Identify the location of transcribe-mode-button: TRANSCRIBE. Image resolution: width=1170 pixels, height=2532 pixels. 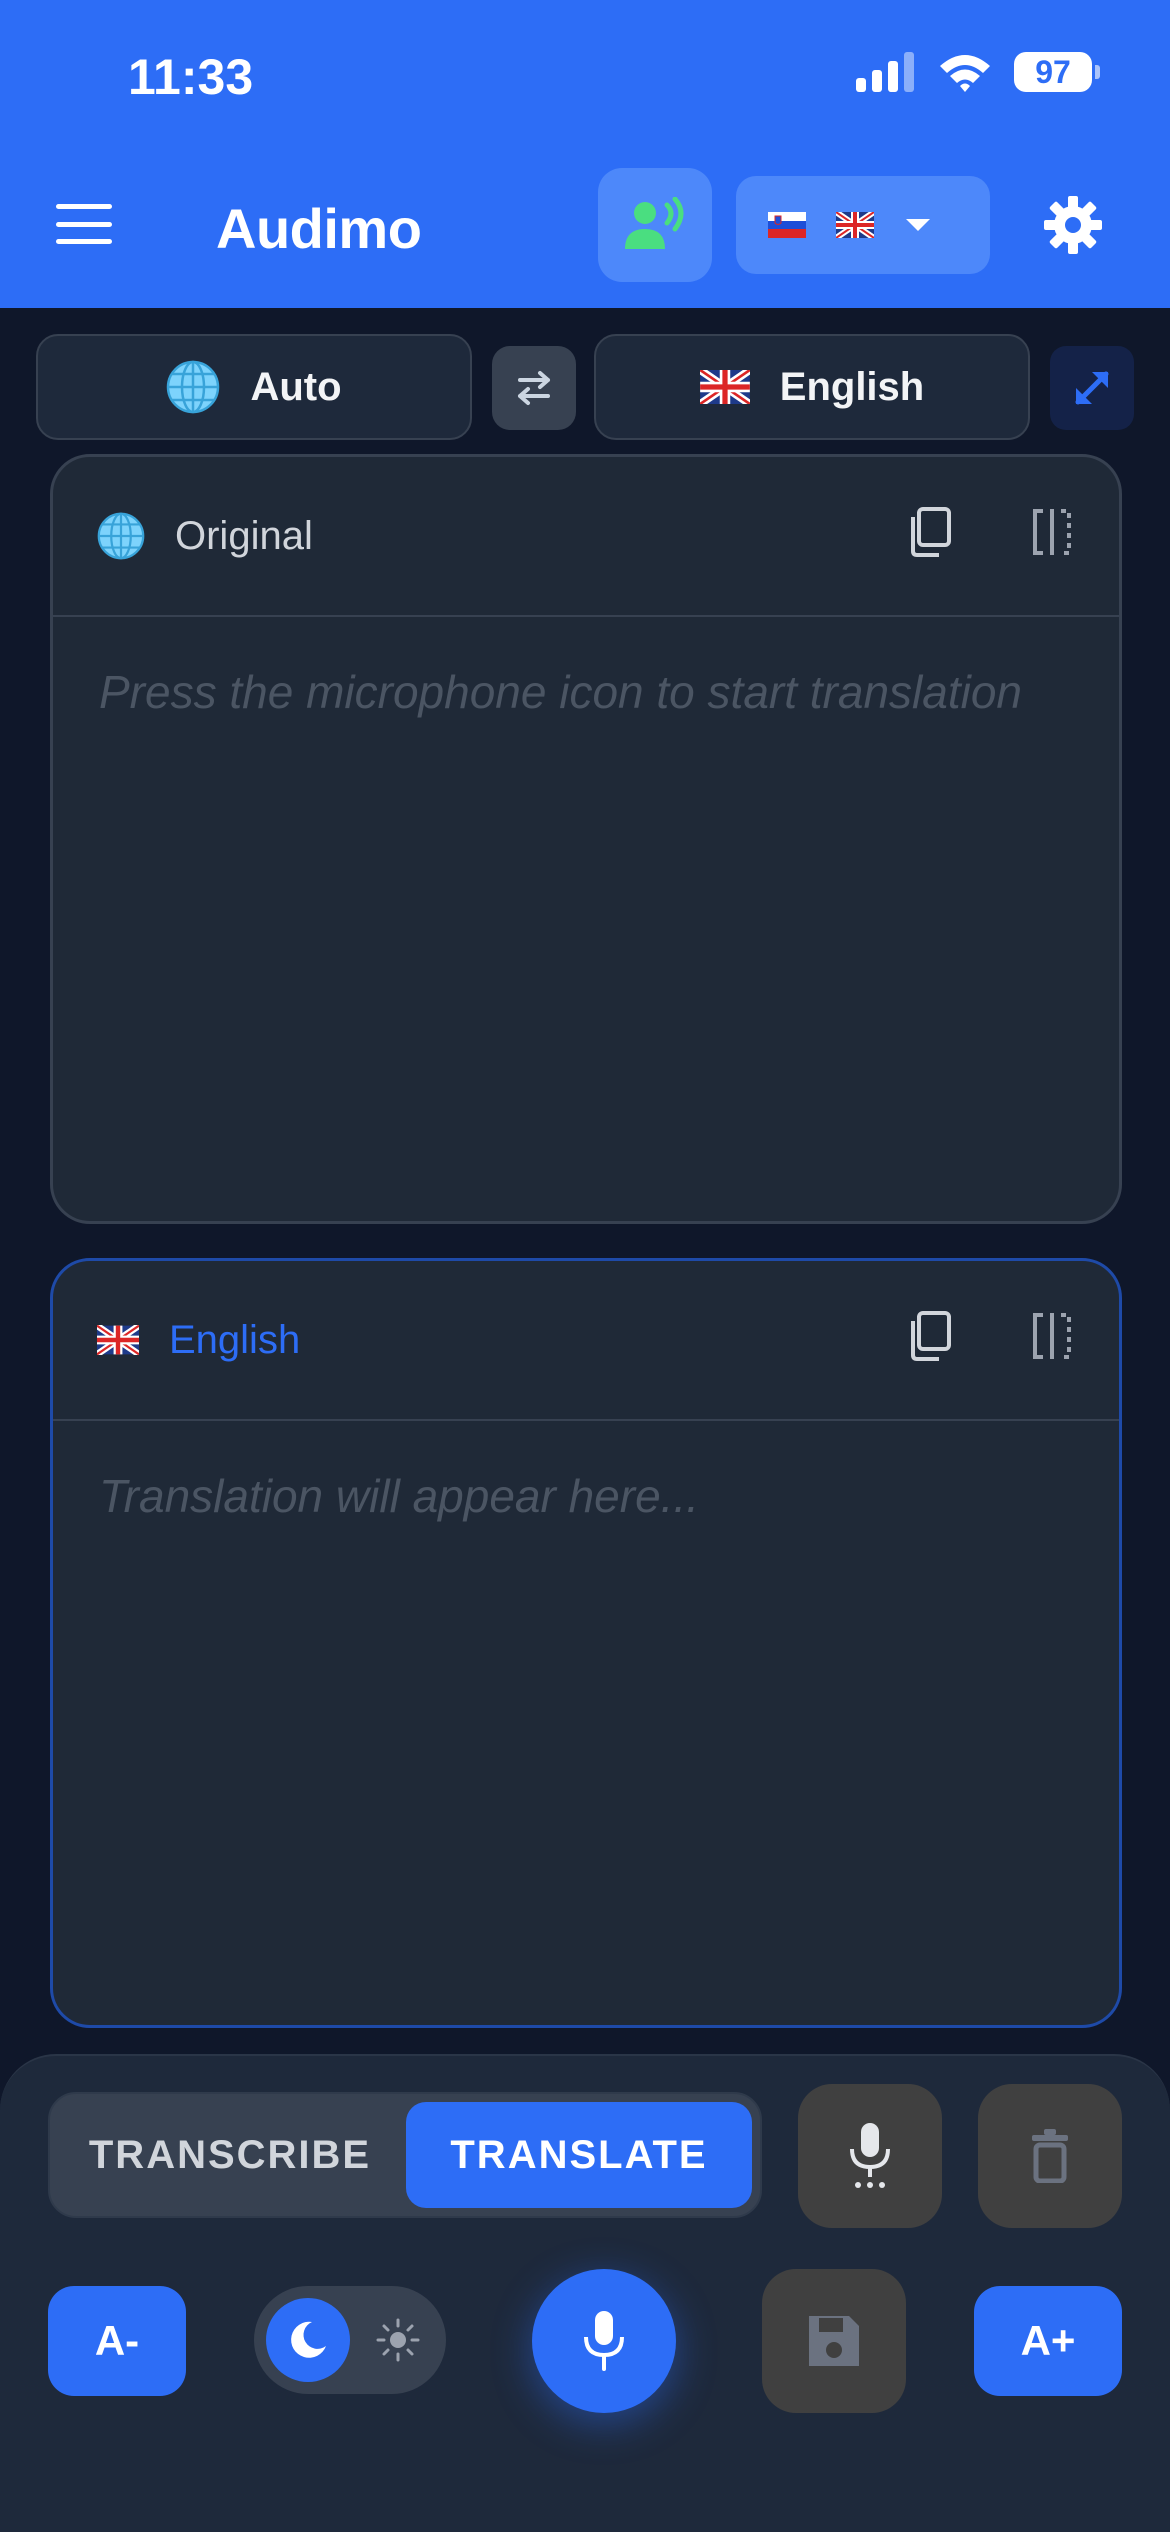
(230, 2155).